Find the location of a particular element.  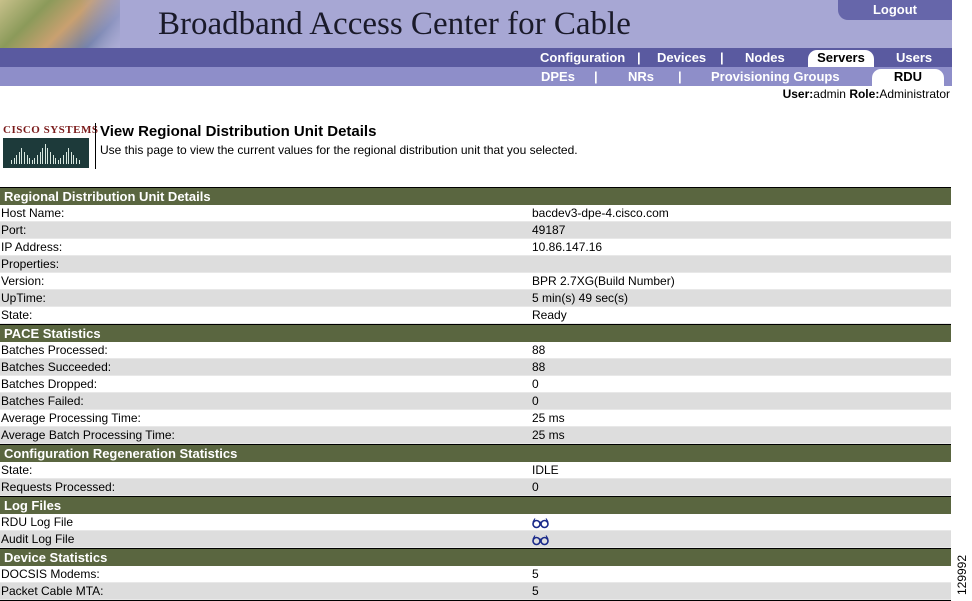

subnav-tab-dpes: DPEs is located at coordinates (558, 76).